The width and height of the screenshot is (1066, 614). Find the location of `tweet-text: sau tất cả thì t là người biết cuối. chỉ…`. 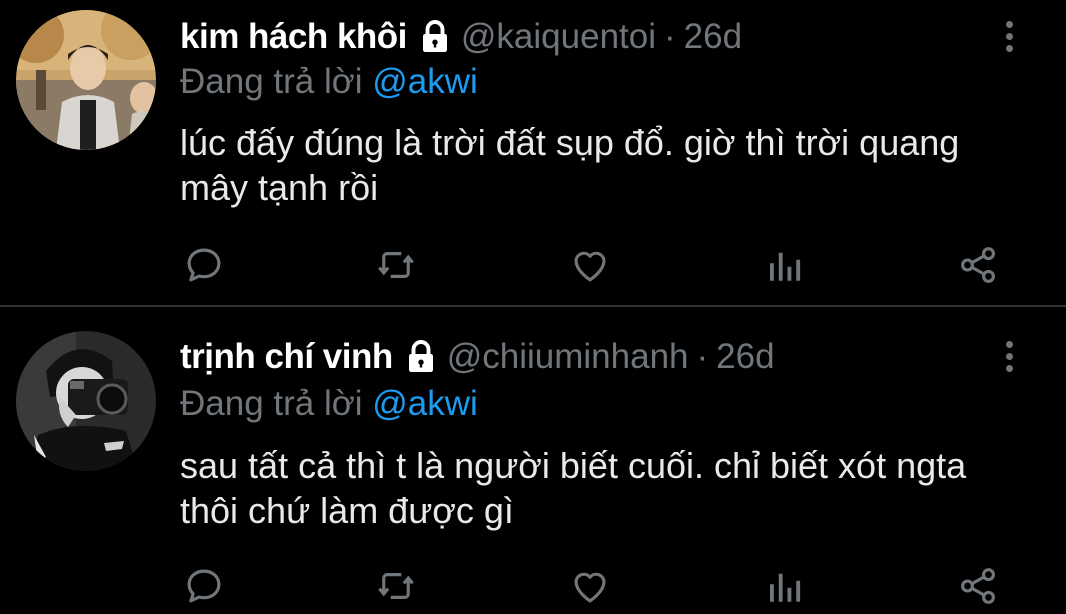

tweet-text: sau tất cả thì t là người biết cuối. chỉ… is located at coordinates (573, 488).